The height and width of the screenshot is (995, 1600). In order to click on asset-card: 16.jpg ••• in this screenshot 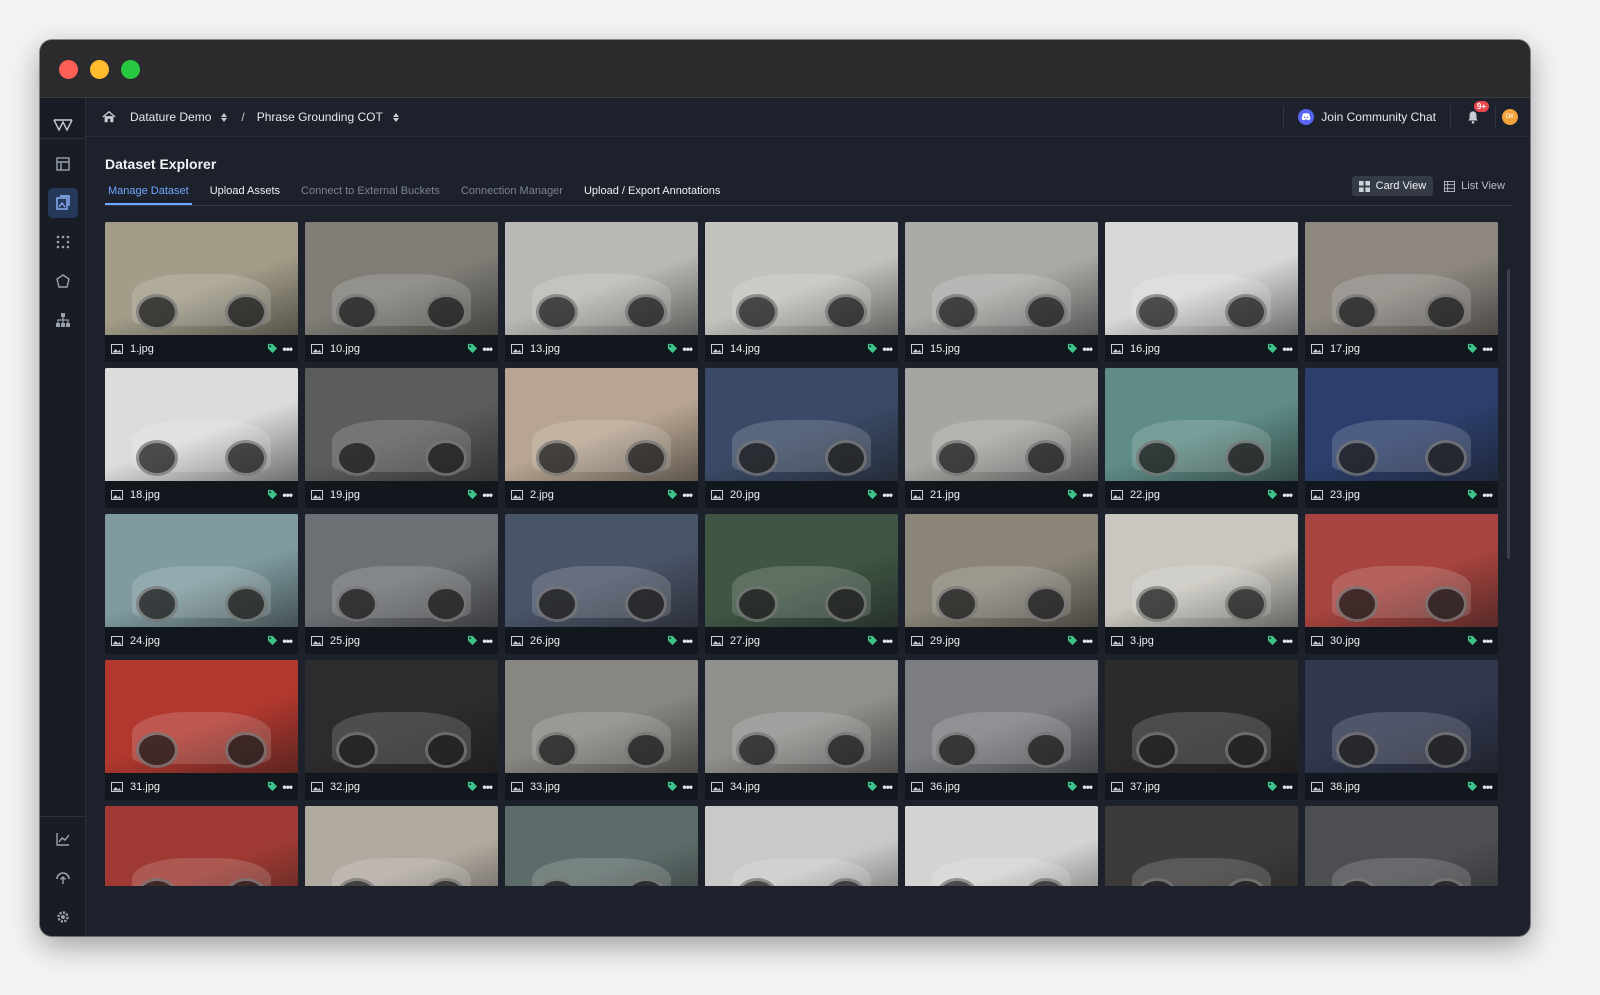, I will do `click(1201, 292)`.